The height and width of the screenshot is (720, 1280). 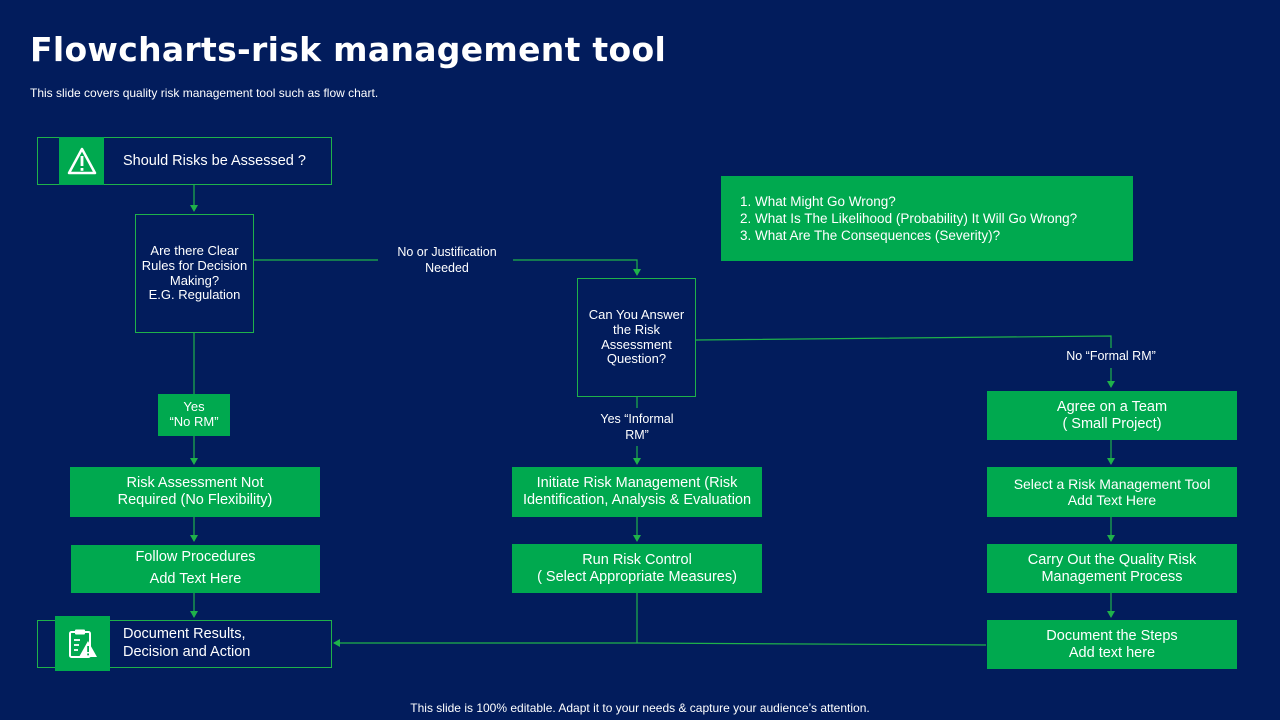 What do you see at coordinates (944, 202) in the screenshot?
I see `question-item: What Might Go Wrong?` at bounding box center [944, 202].